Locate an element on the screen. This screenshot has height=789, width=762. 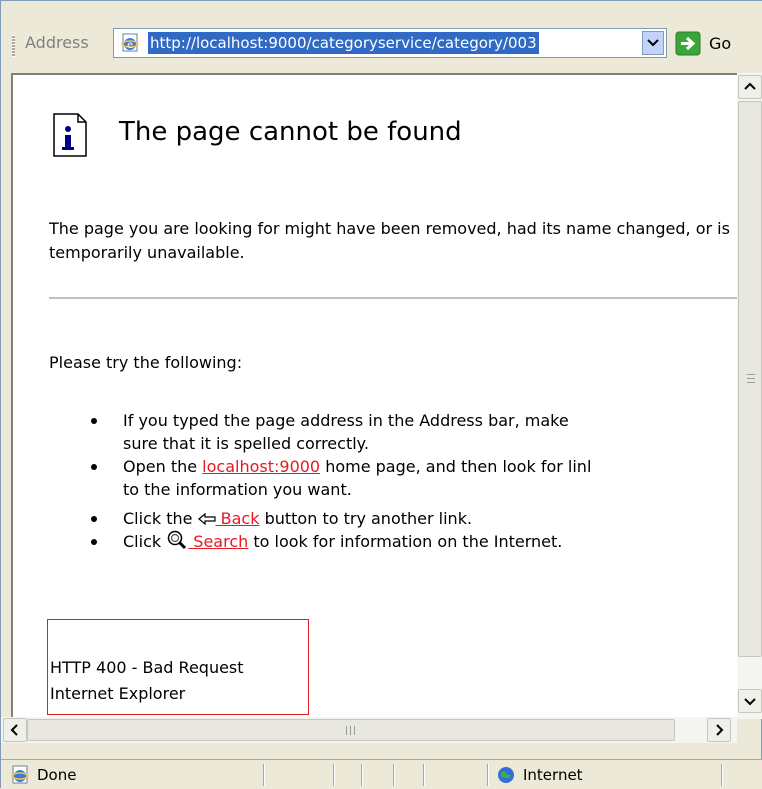
address-label: Address is located at coordinates (57, 42).